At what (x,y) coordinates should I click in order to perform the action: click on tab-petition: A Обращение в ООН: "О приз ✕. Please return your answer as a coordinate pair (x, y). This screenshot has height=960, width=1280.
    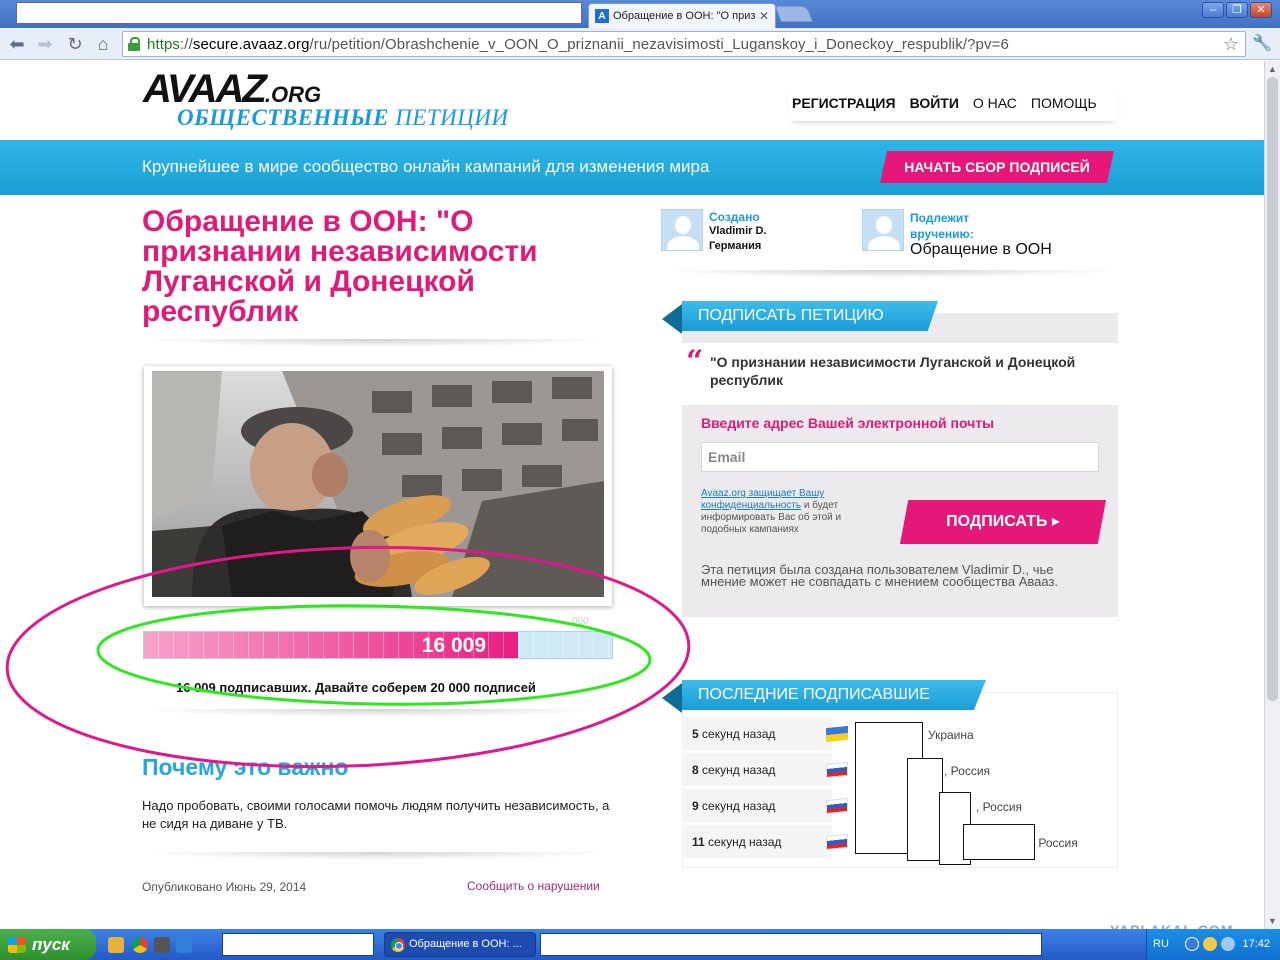
    Looking at the image, I should click on (682, 15).